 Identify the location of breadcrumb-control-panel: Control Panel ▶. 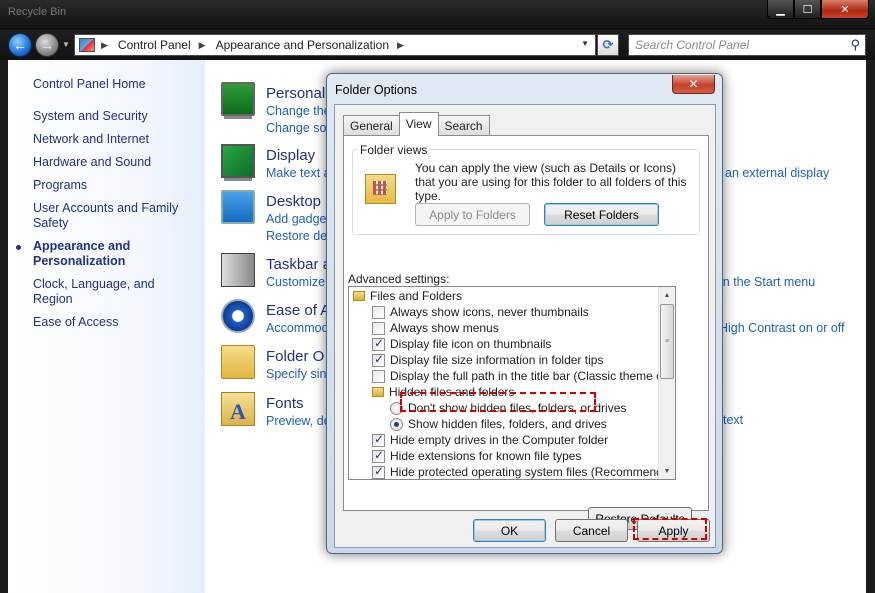
(167, 45).